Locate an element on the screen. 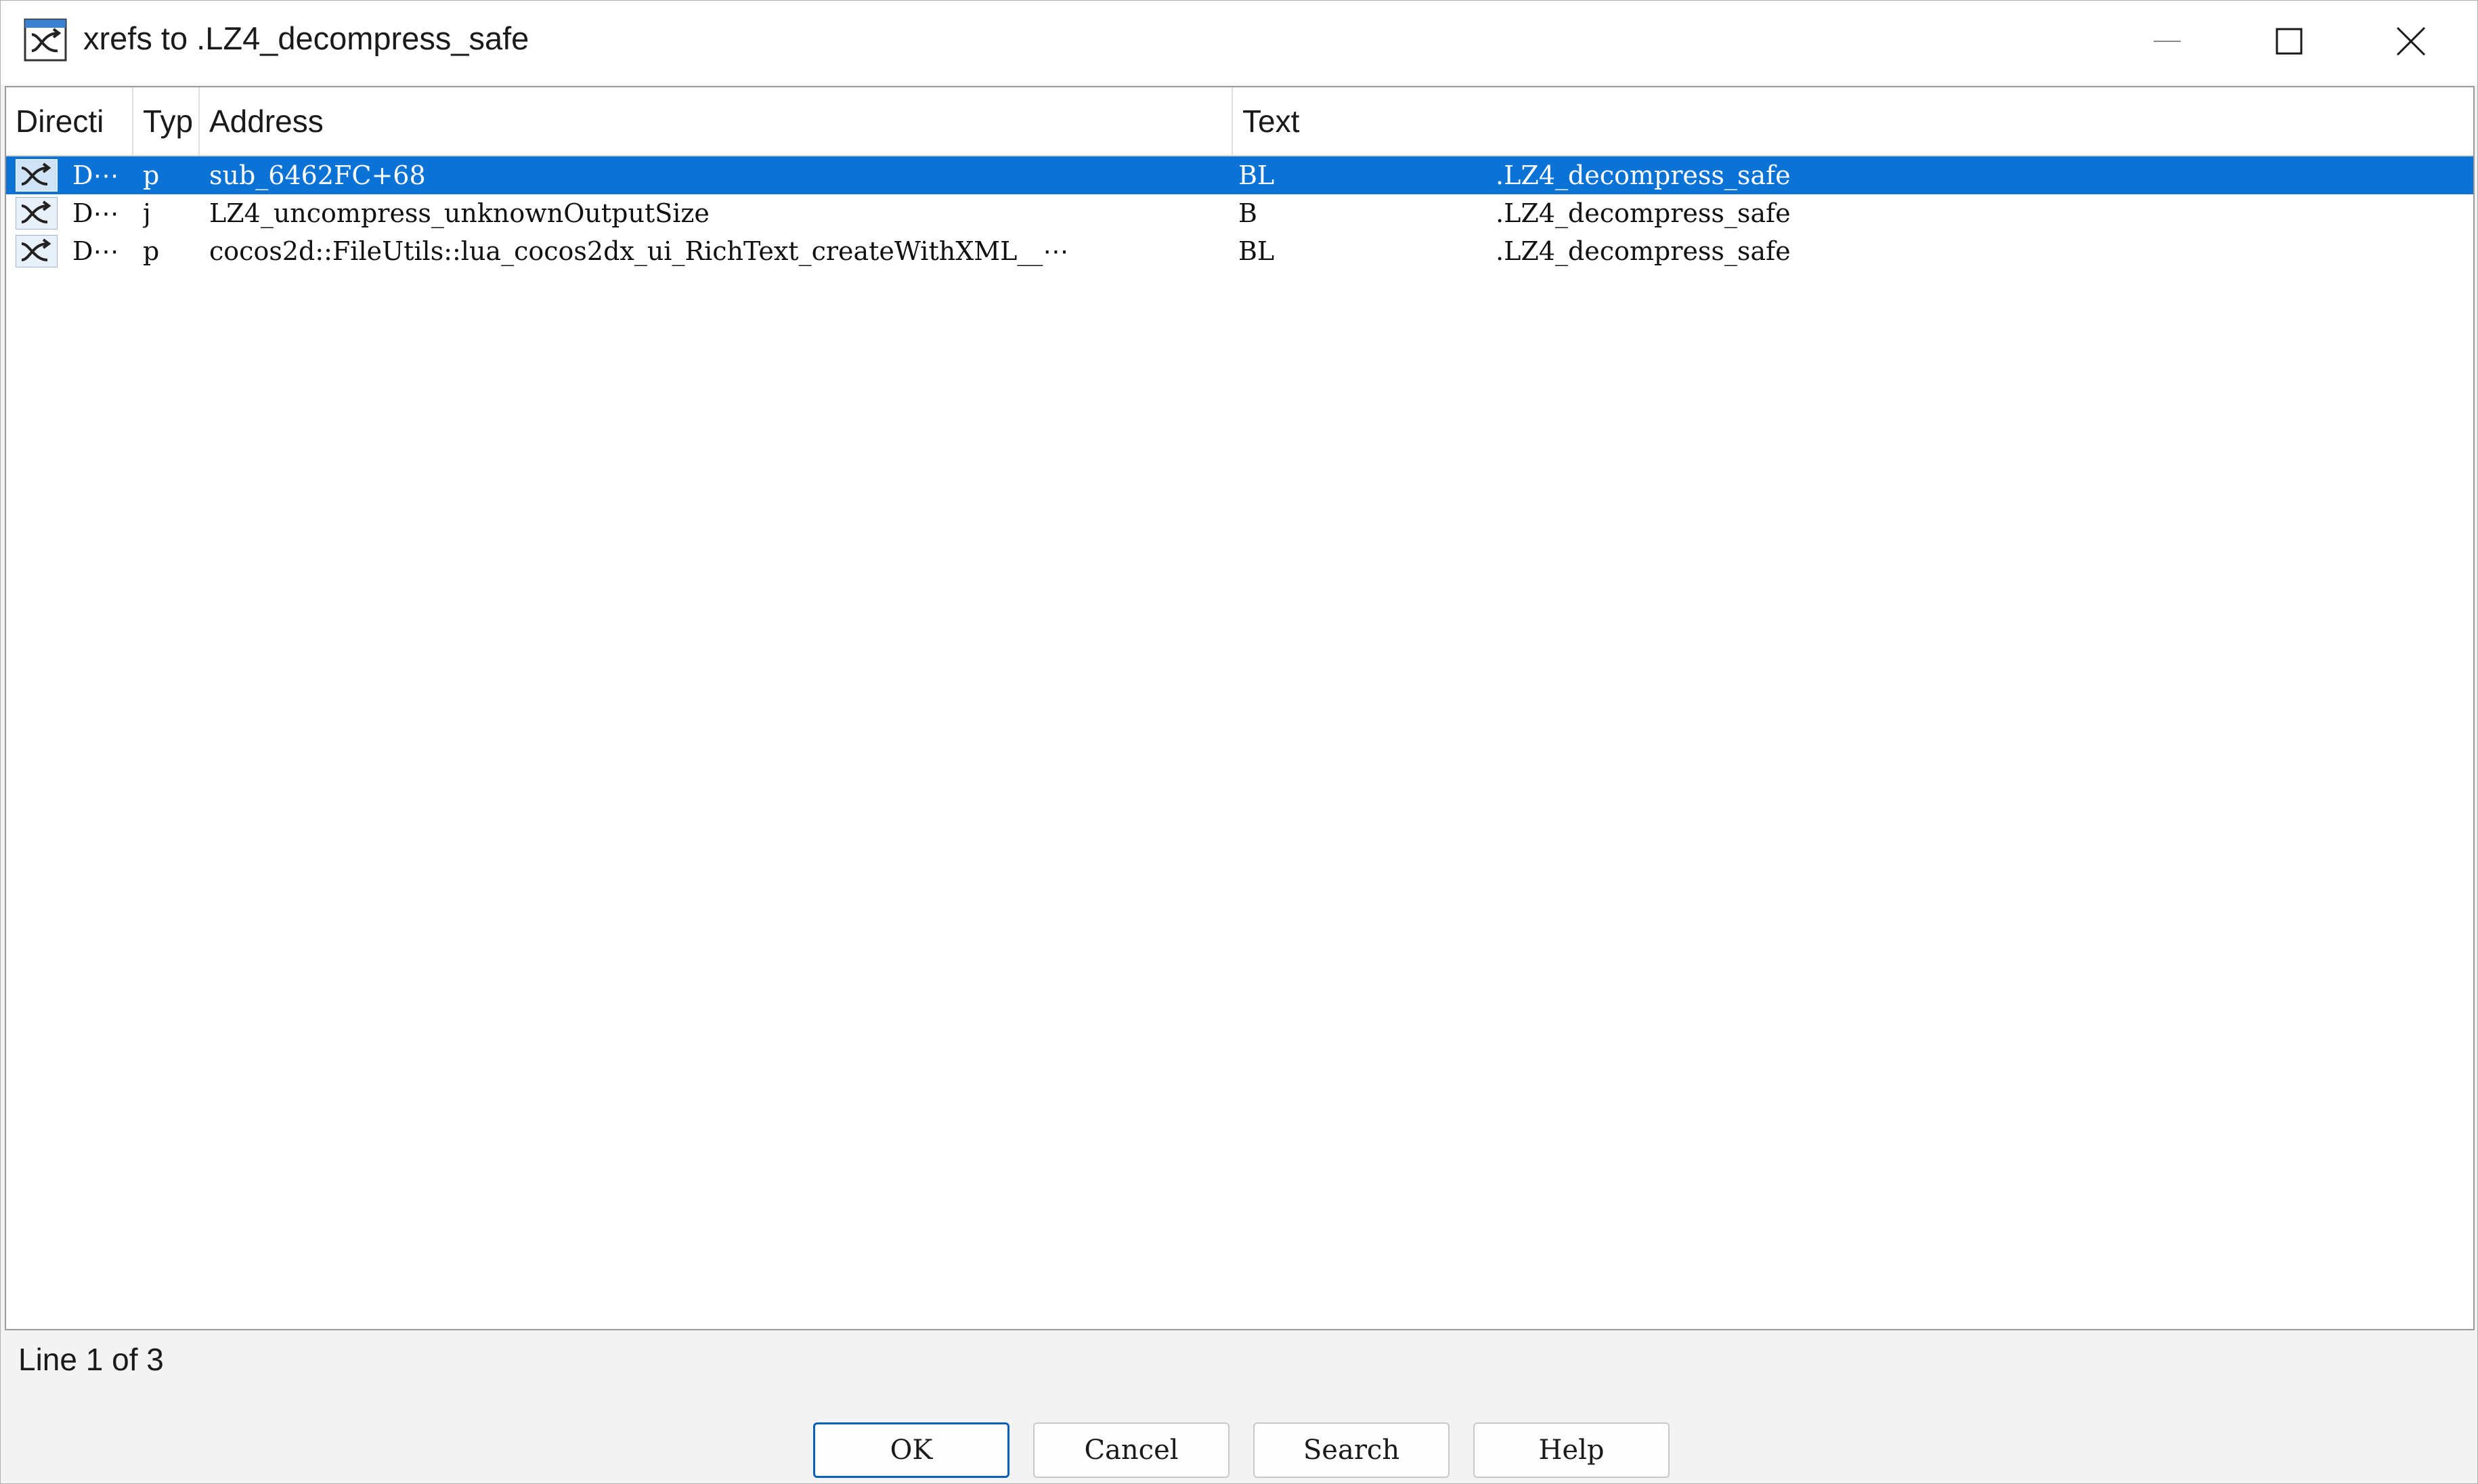 The height and width of the screenshot is (1484, 2478). list-header: Directi Typ Address Text is located at coordinates (1239, 121).